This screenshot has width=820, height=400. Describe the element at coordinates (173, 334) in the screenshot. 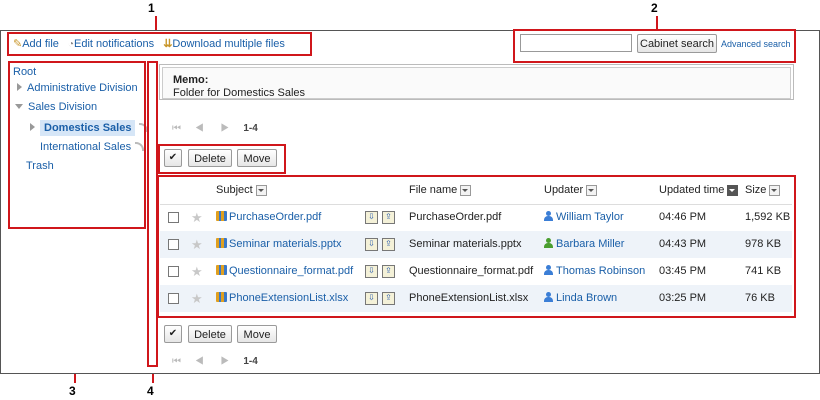

I see `select-all-button-bottom: ✔` at that location.